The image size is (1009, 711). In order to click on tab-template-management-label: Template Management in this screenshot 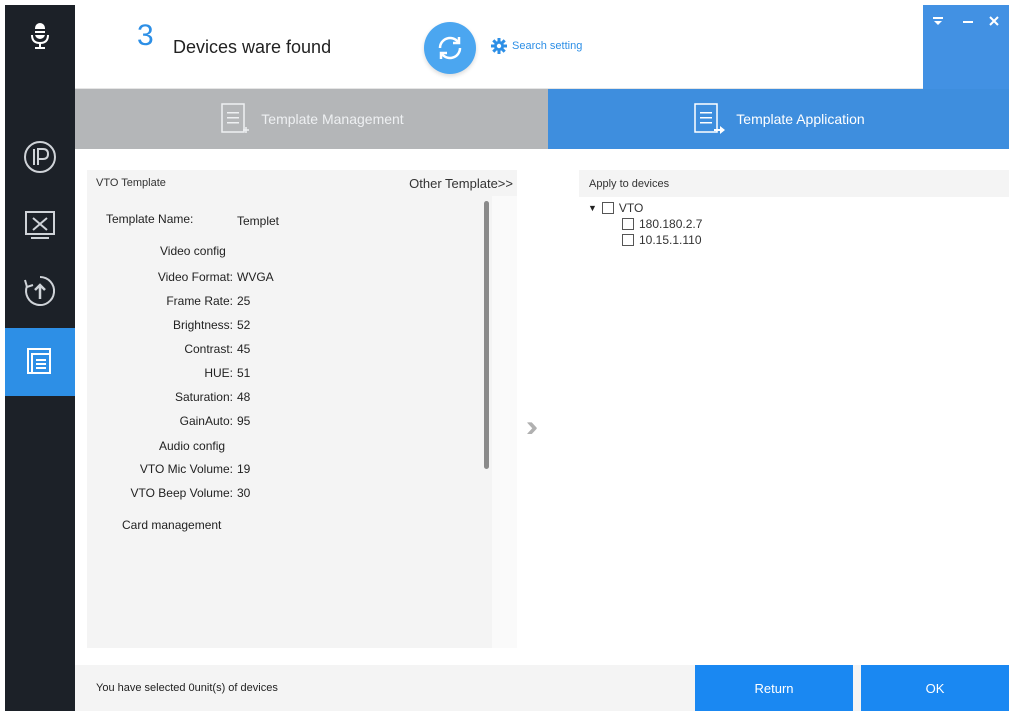, I will do `click(332, 119)`.